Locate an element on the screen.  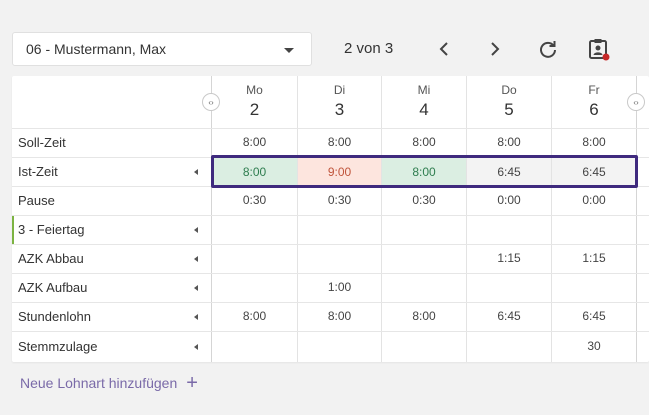
row-label-azk-abbau: AZK Abbau is located at coordinates (51, 258).